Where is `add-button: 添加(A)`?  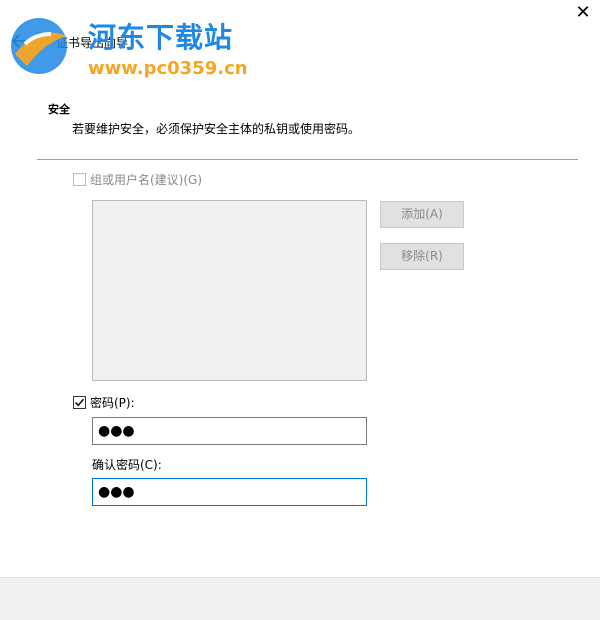
add-button: 添加(A) is located at coordinates (422, 214).